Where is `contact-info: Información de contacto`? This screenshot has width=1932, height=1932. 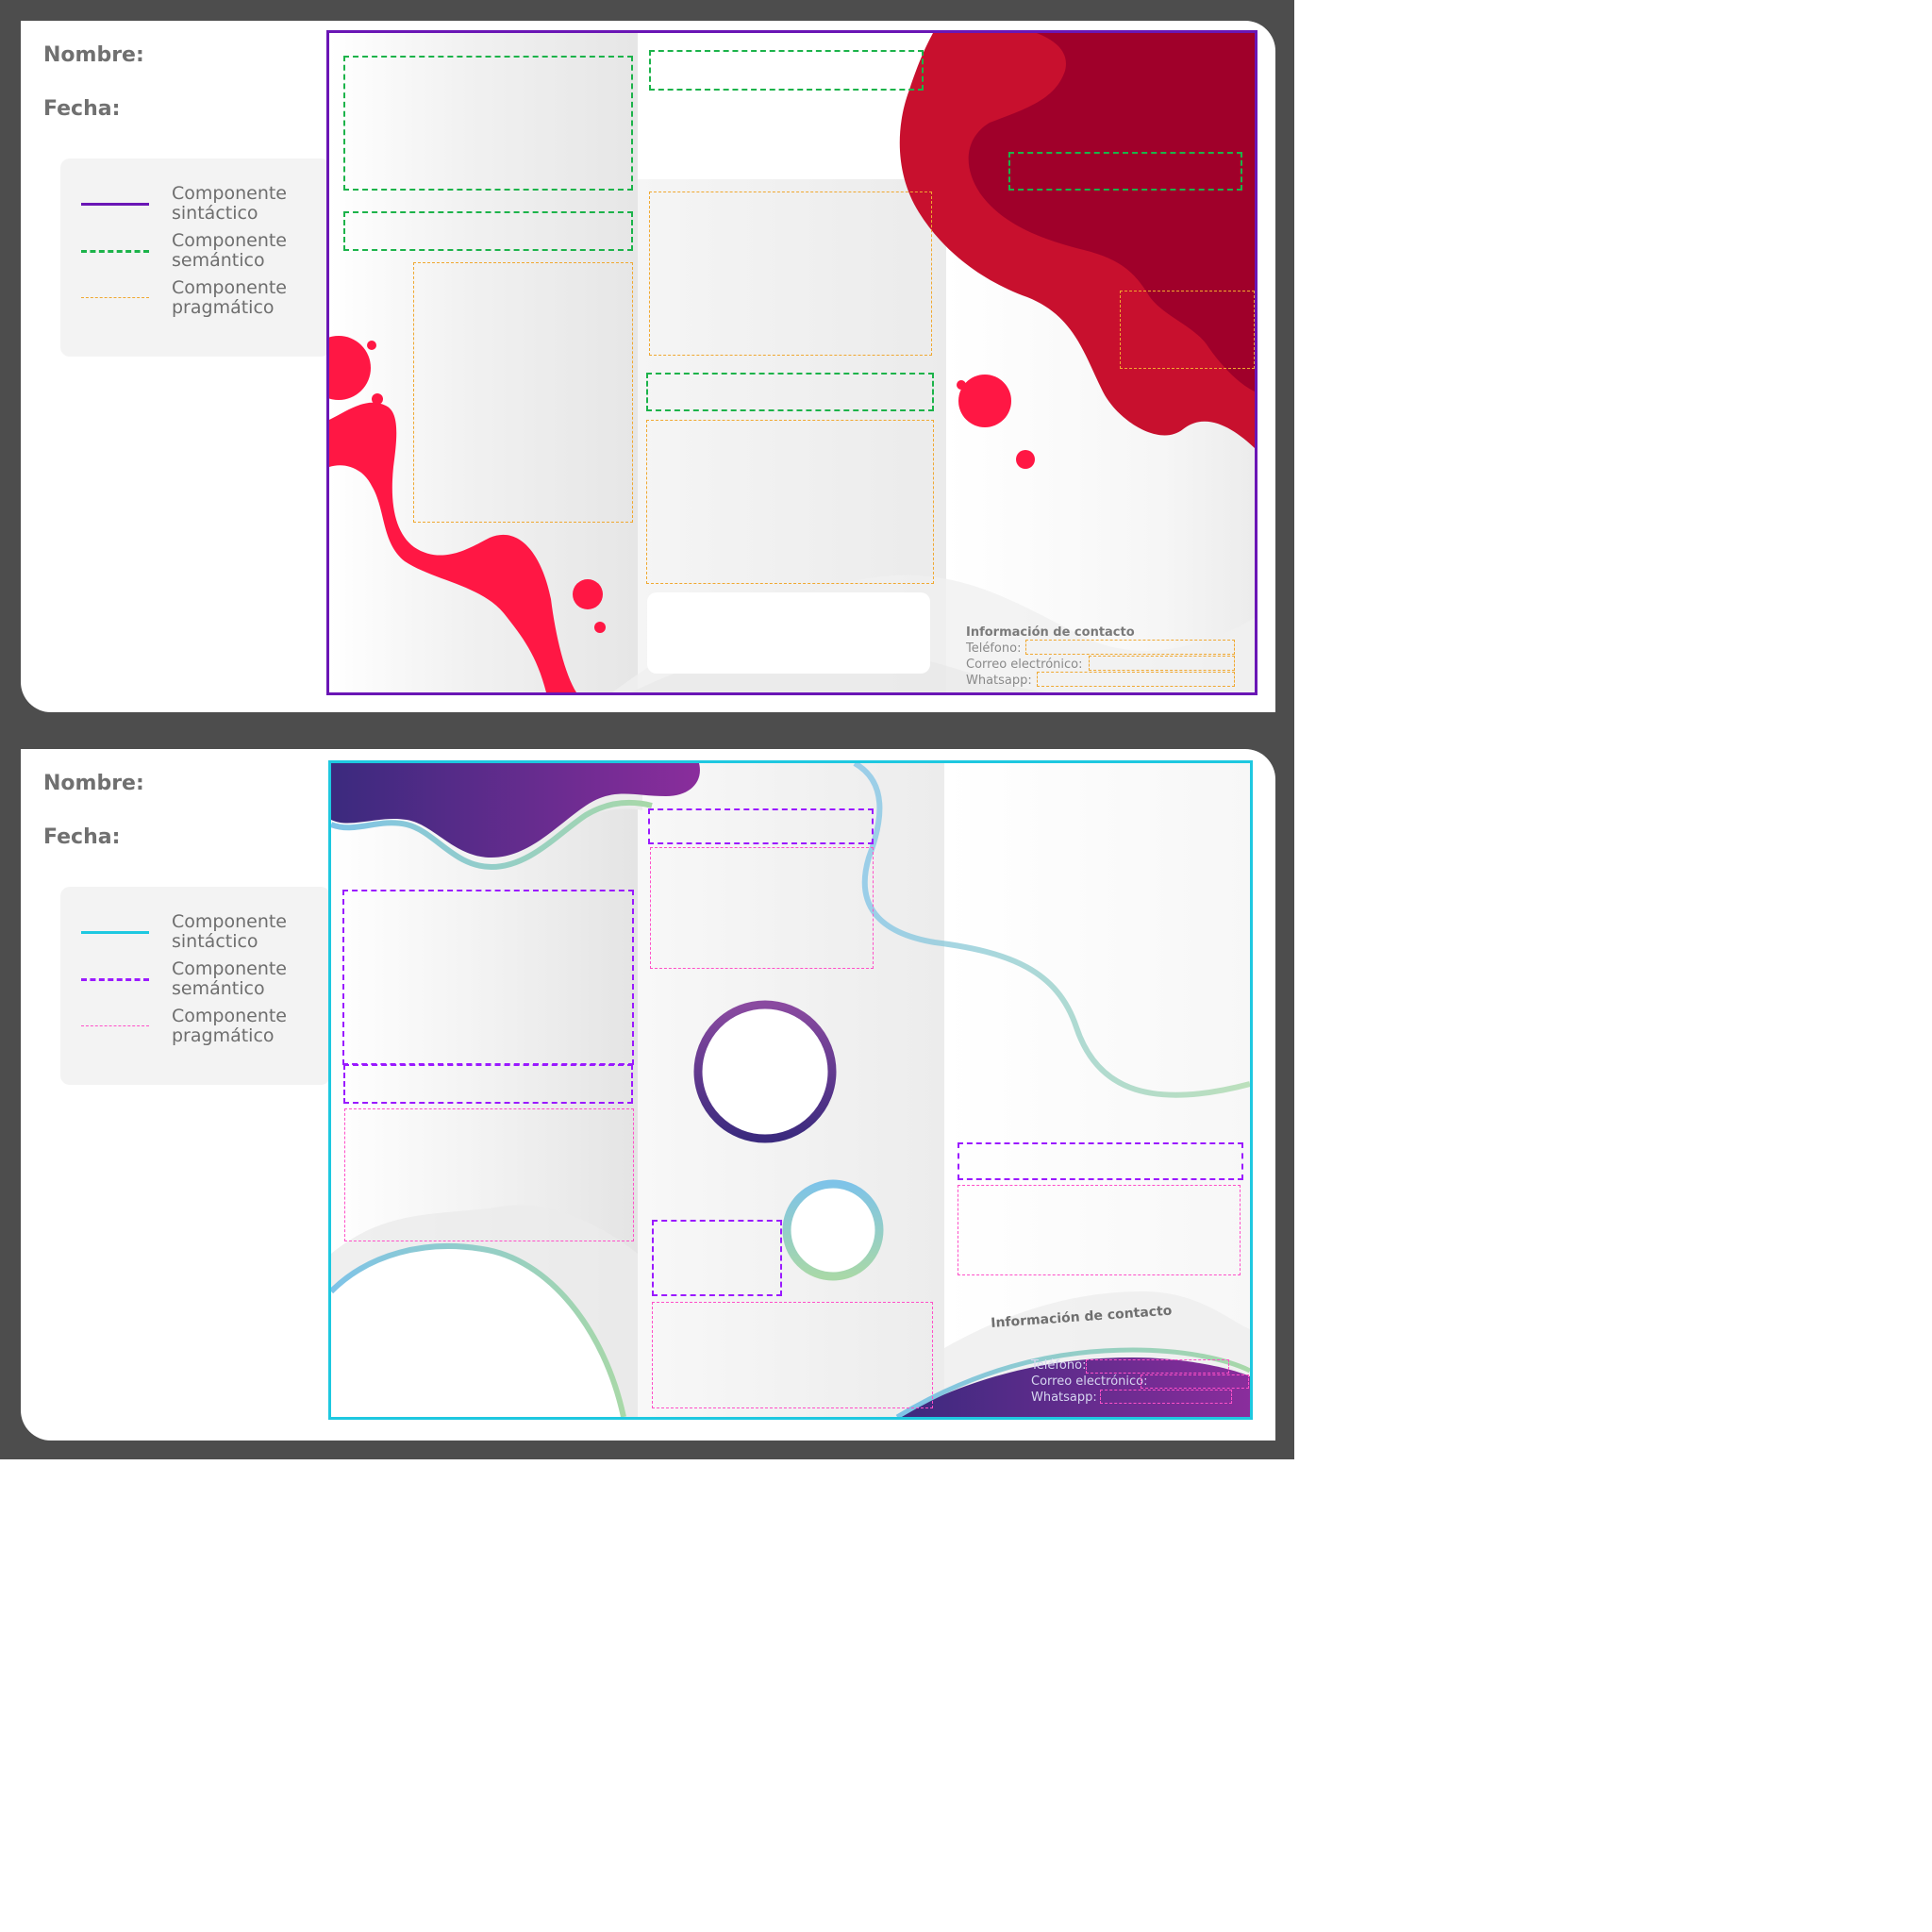
contact-info: Información de contacto is located at coordinates (1120, 1318).